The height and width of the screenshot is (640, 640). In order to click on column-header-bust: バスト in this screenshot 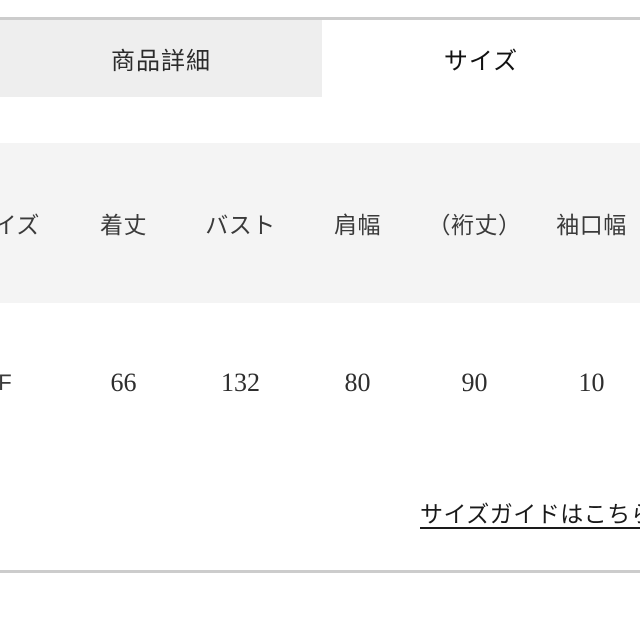, I will do `click(240, 225)`.